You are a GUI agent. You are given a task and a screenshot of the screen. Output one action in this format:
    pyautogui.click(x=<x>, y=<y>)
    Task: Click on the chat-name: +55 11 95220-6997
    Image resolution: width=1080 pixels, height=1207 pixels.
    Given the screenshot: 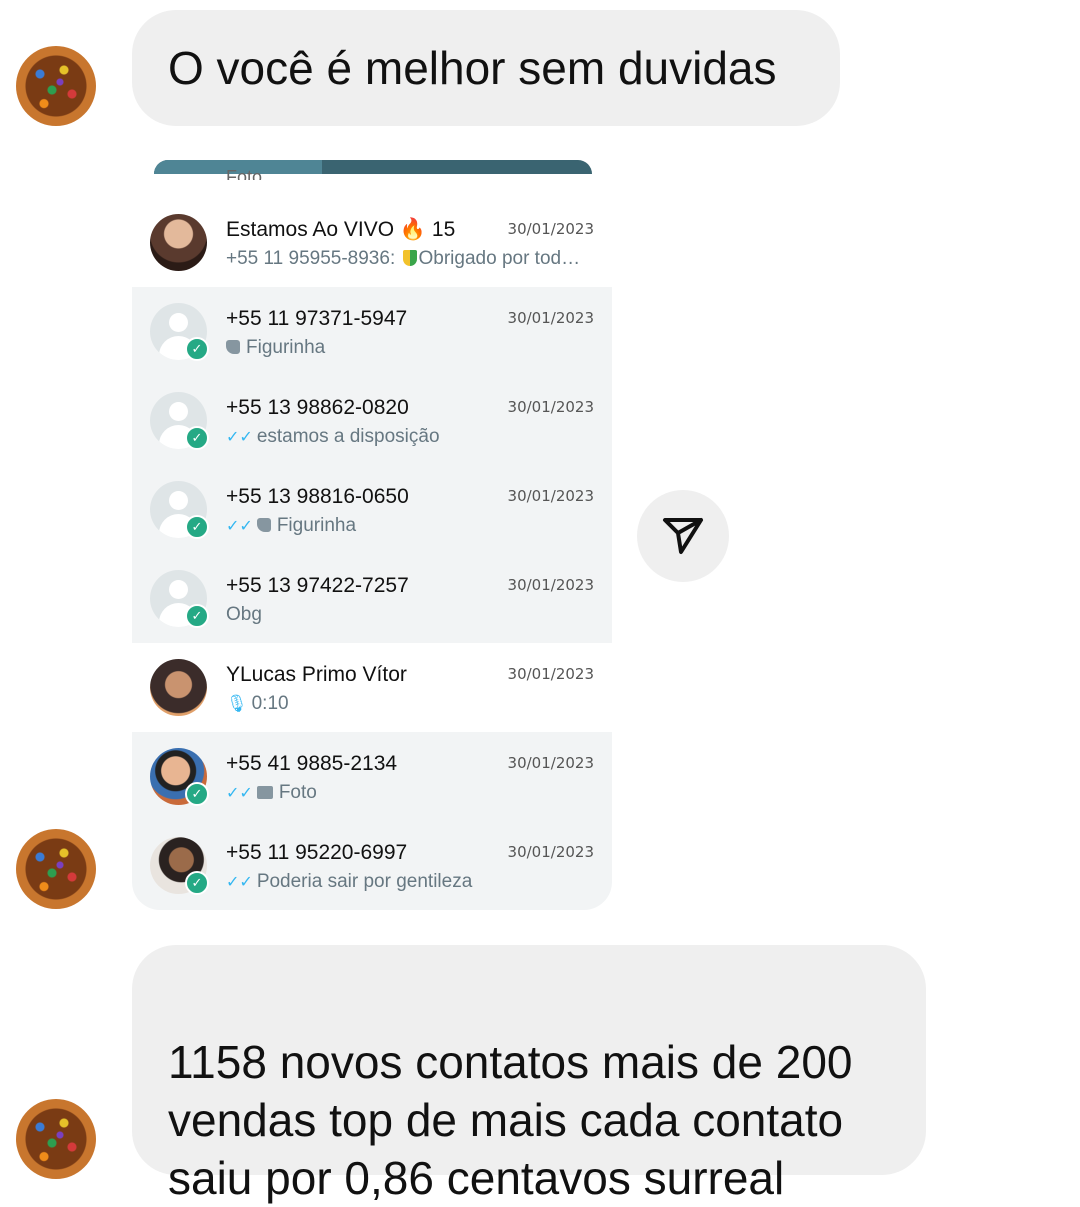 What is the action you would take?
    pyautogui.click(x=317, y=852)
    